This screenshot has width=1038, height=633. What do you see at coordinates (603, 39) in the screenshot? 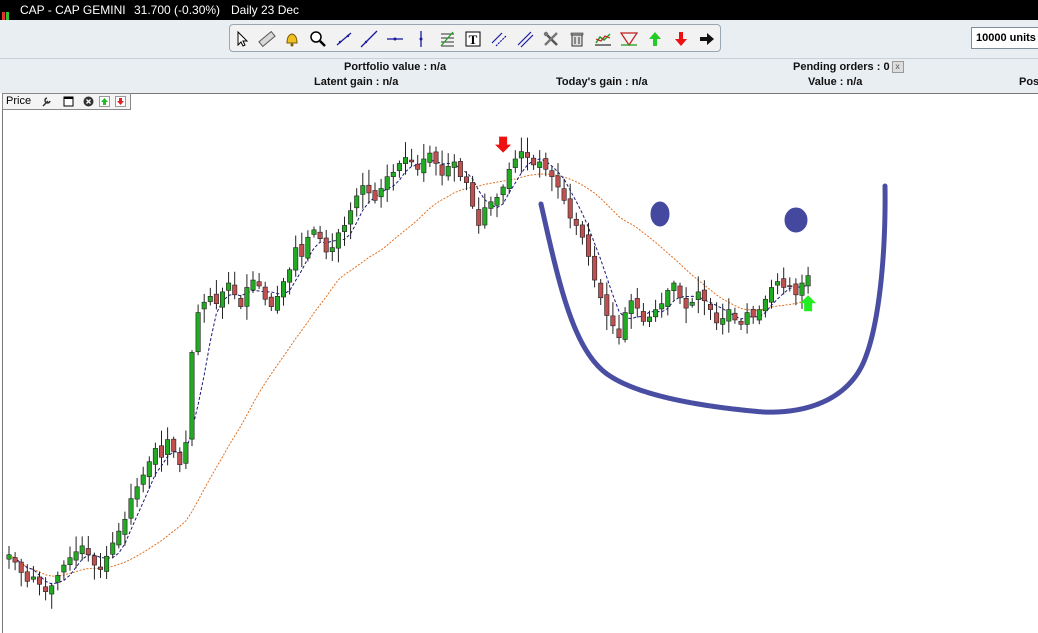
I see `indicator-icon` at bounding box center [603, 39].